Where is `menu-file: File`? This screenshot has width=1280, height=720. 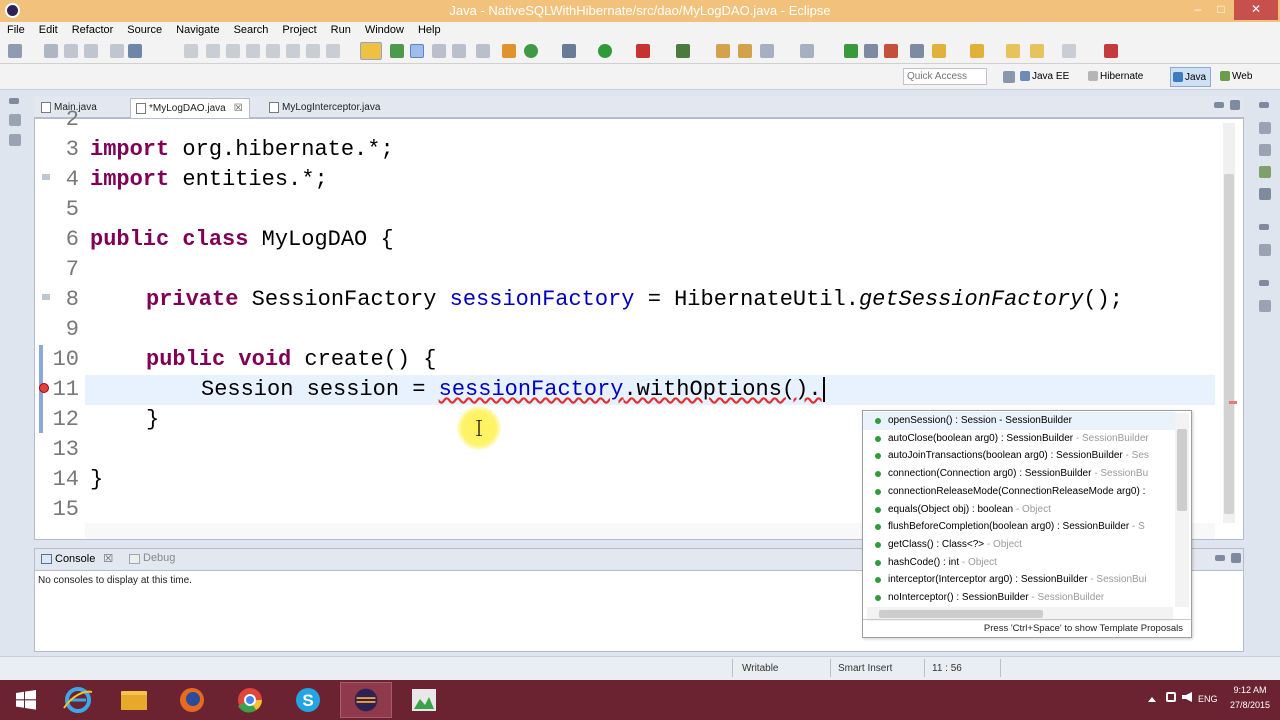
menu-file: File is located at coordinates (16, 29).